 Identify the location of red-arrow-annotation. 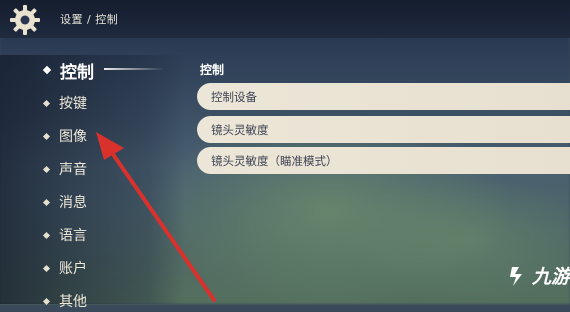
(156, 217).